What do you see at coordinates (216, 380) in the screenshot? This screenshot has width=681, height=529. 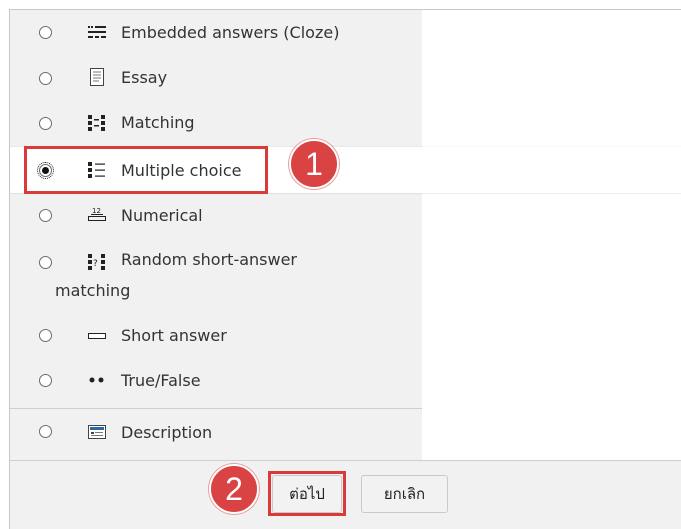 I see `option-true-false: True/False` at bounding box center [216, 380].